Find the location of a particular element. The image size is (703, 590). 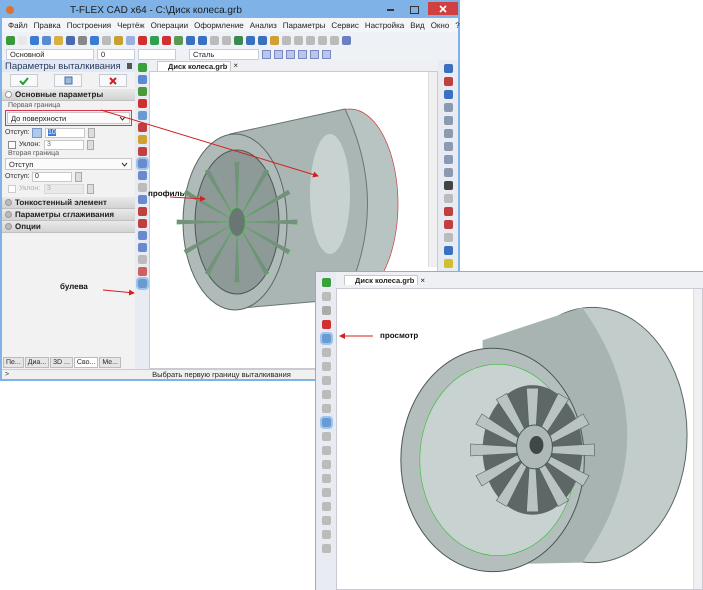

menu-item: Окно is located at coordinates (440, 25).